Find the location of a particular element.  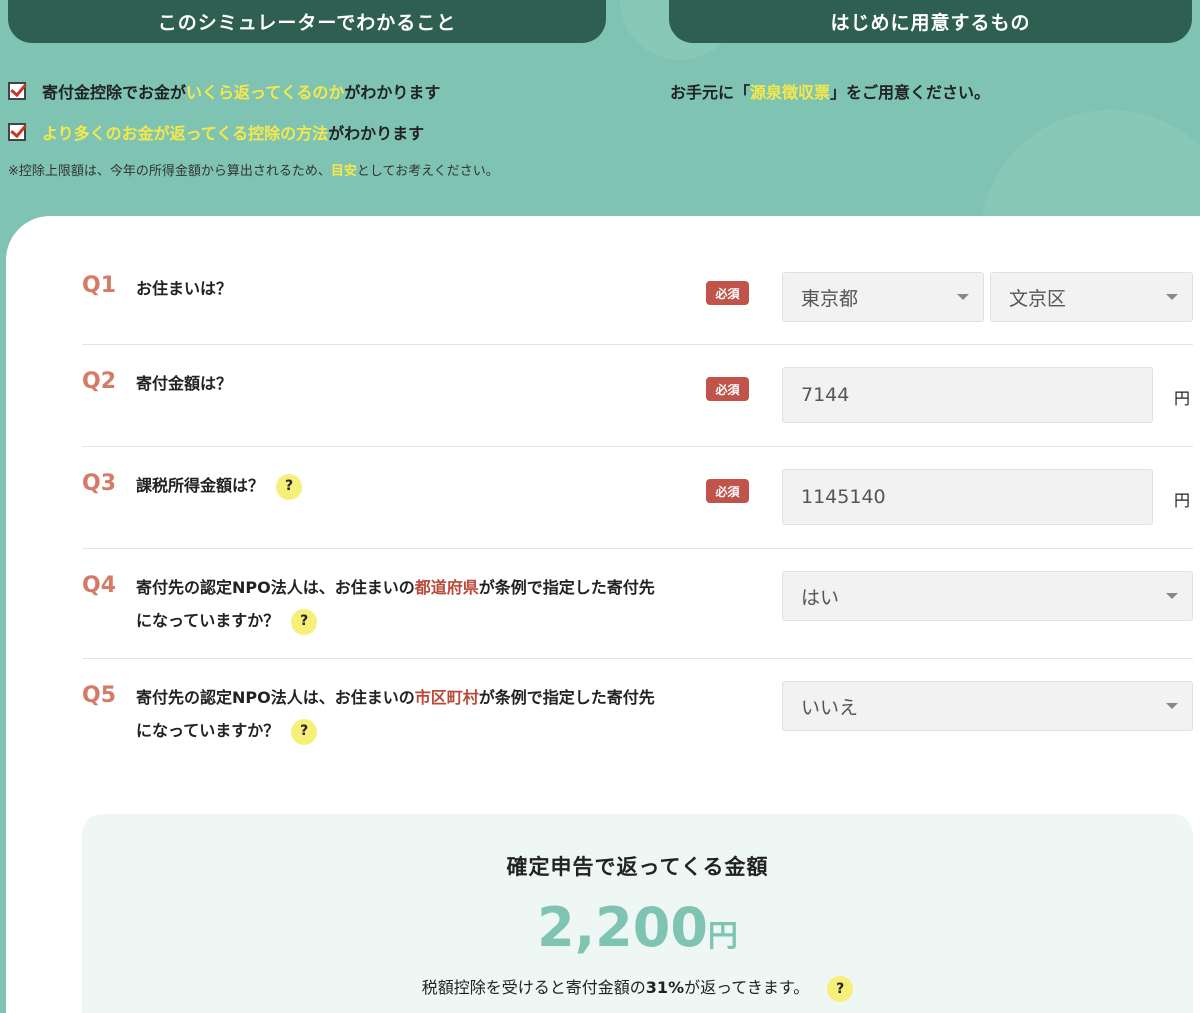

check-item-refund: 寄付金控除でお金が いくら返ってくるのか がわかります is located at coordinates (224, 91).